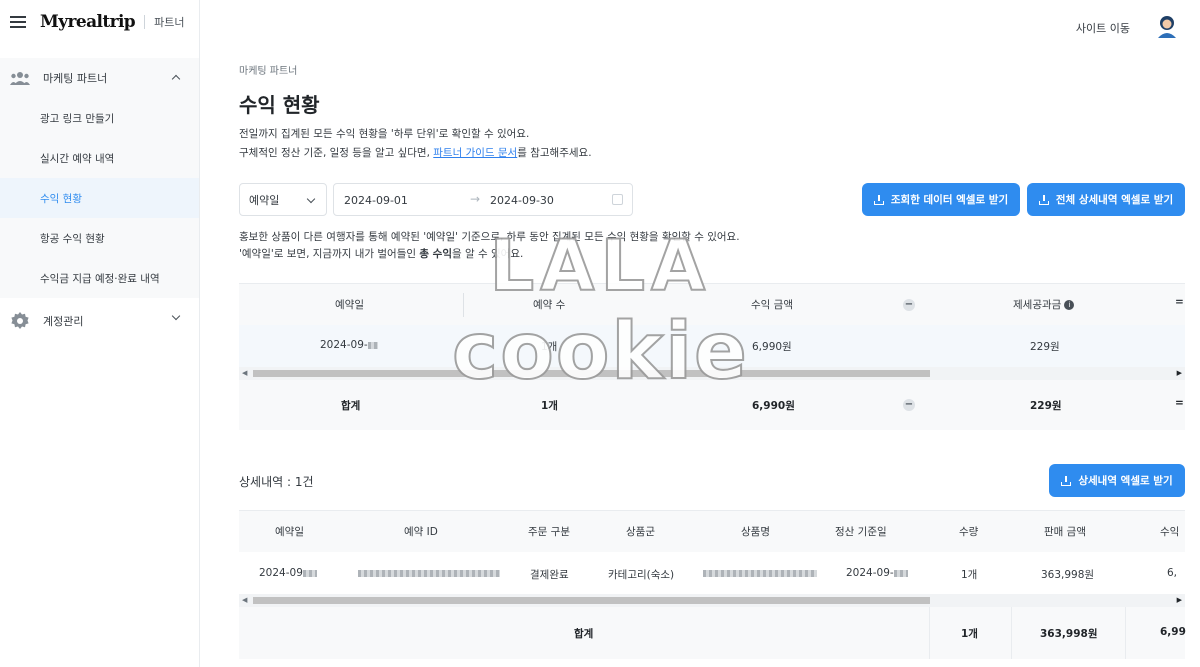 Image resolution: width=1200 pixels, height=667 pixels. Describe the element at coordinates (1172, 573) in the screenshot. I see `cell: 6,` at that location.